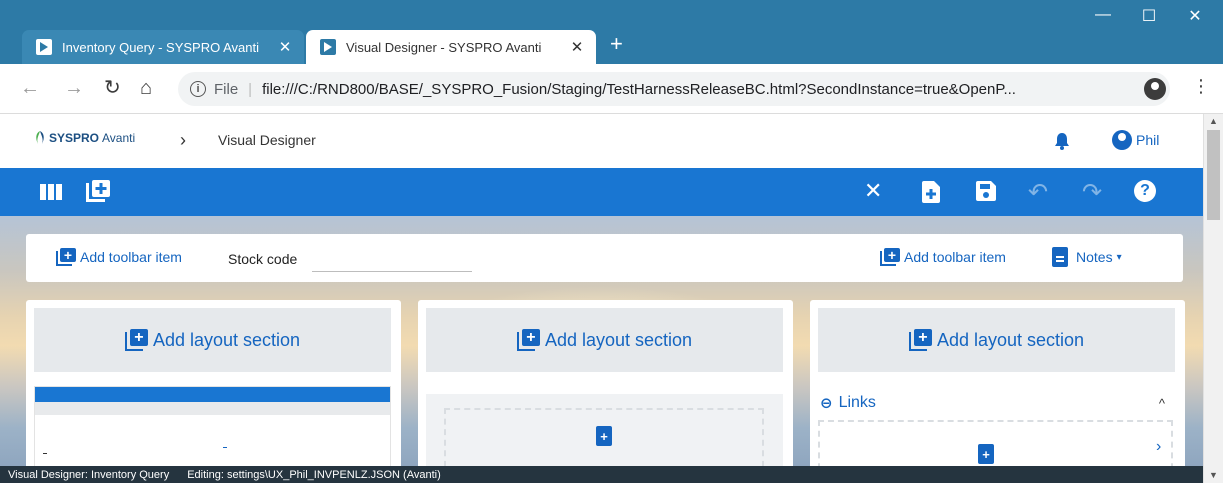 This screenshot has height=483, width=1223. What do you see at coordinates (857, 402) in the screenshot?
I see `links-label: Links` at bounding box center [857, 402].